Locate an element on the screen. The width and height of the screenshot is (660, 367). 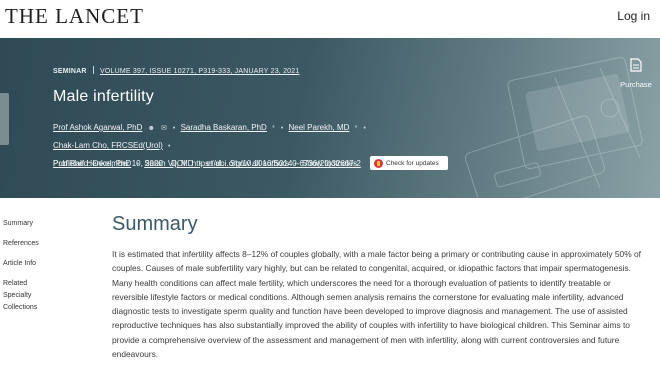
author-link: Neel Parekh, MD is located at coordinates (319, 127).